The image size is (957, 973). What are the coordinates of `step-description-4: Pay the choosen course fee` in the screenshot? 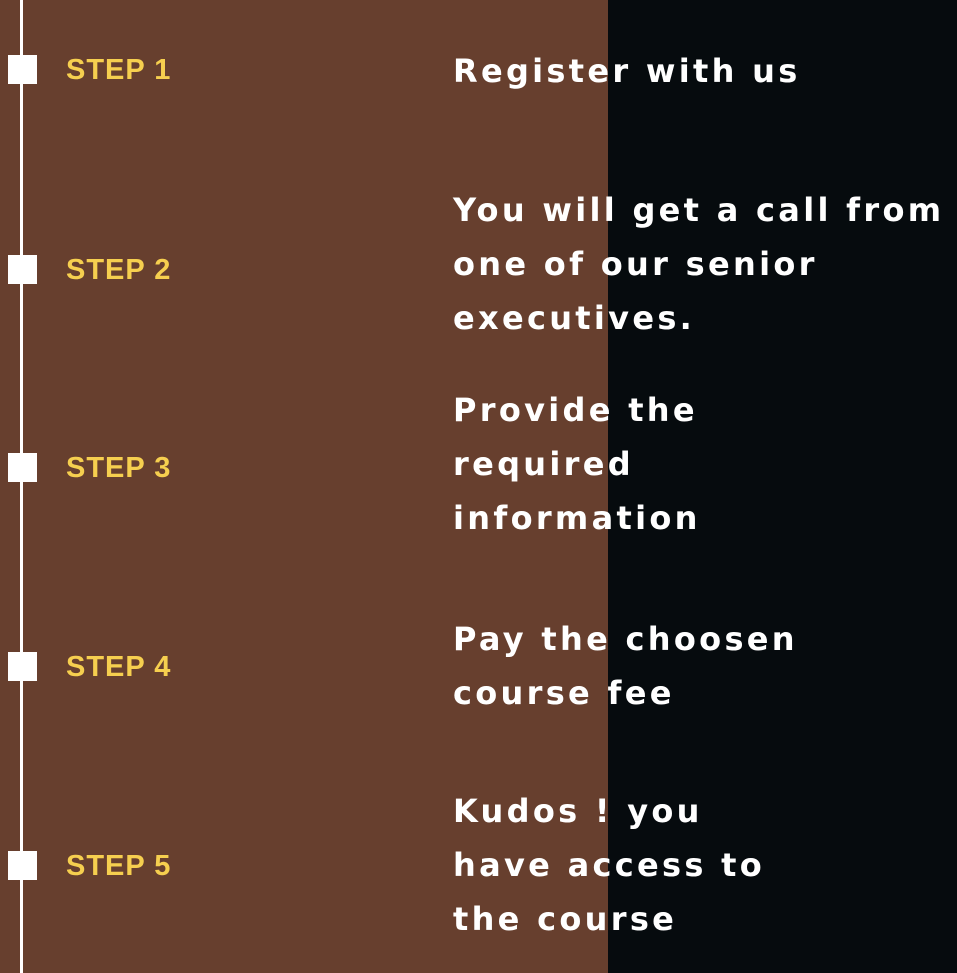 It's located at (625, 666).